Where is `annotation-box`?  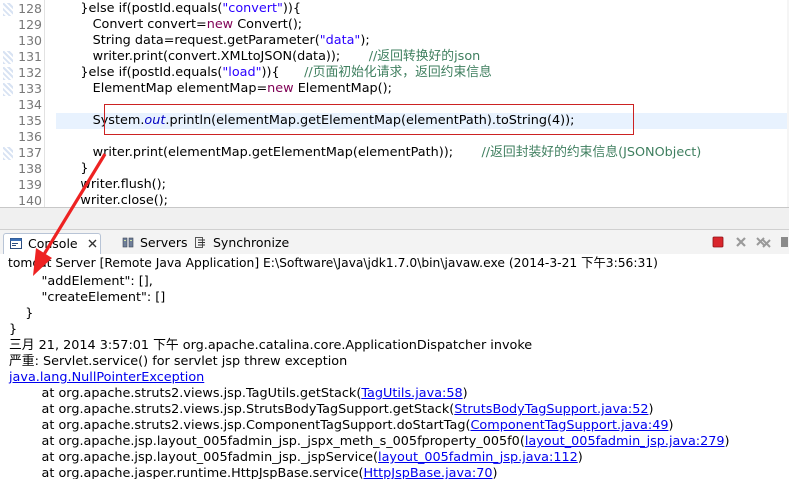
annotation-box is located at coordinates (369, 119).